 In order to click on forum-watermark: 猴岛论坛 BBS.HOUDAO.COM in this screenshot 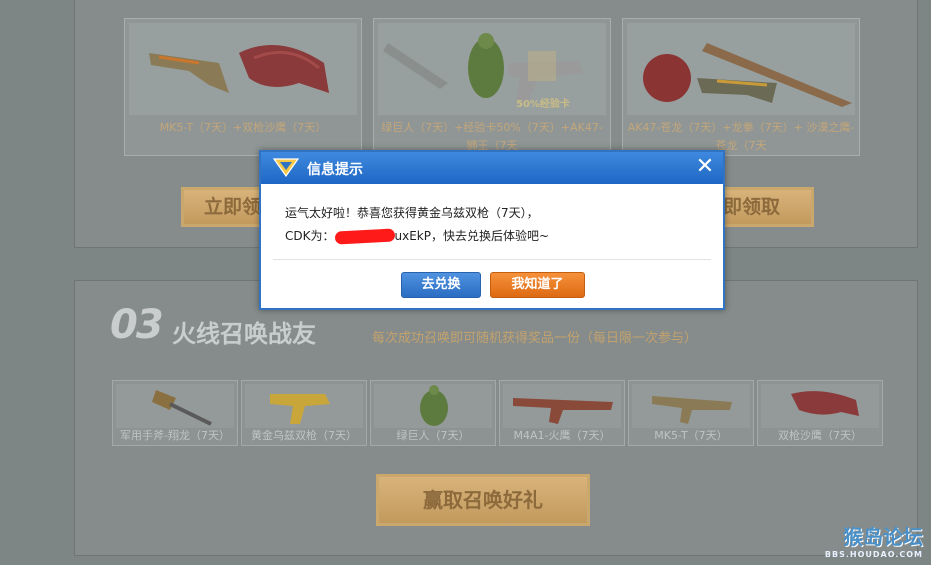, I will do `click(874, 540)`.